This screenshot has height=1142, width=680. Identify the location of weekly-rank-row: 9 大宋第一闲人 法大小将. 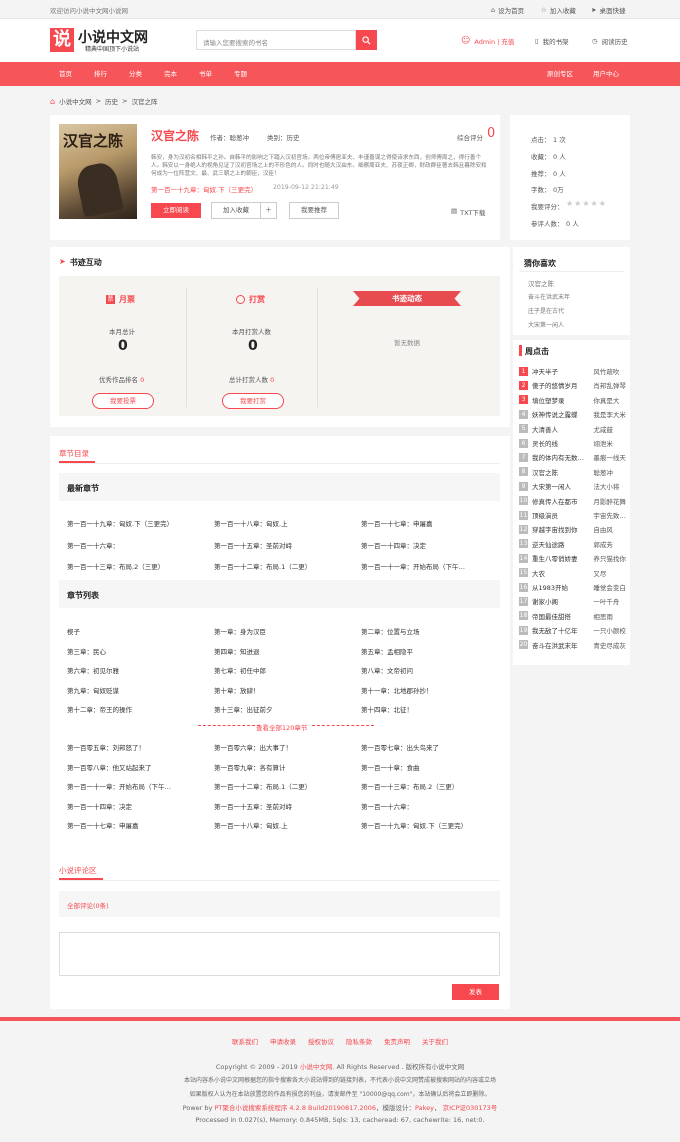
(573, 486).